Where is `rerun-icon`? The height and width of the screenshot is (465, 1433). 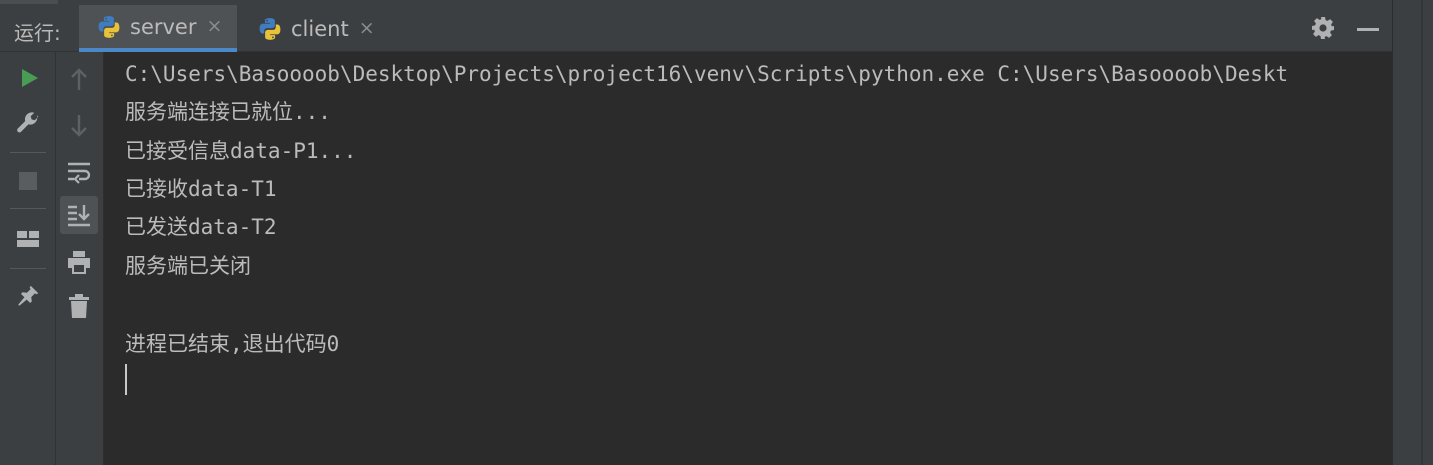 rerun-icon is located at coordinates (29, 78).